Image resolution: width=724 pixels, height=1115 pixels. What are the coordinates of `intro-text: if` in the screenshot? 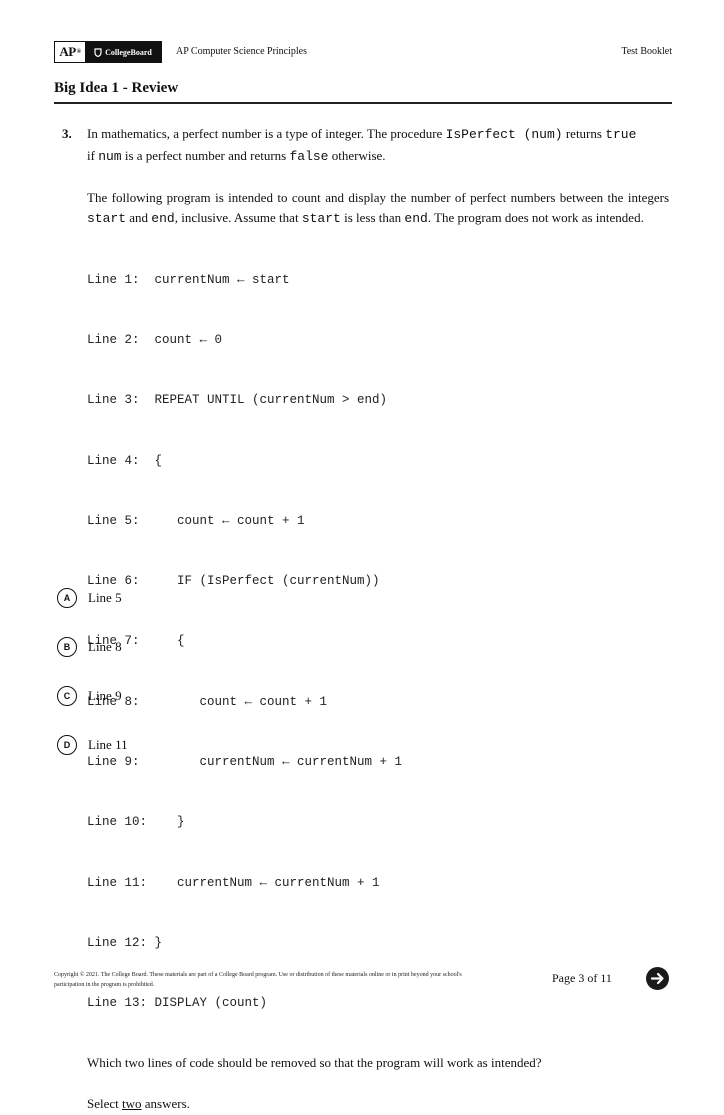 It's located at (93, 155).